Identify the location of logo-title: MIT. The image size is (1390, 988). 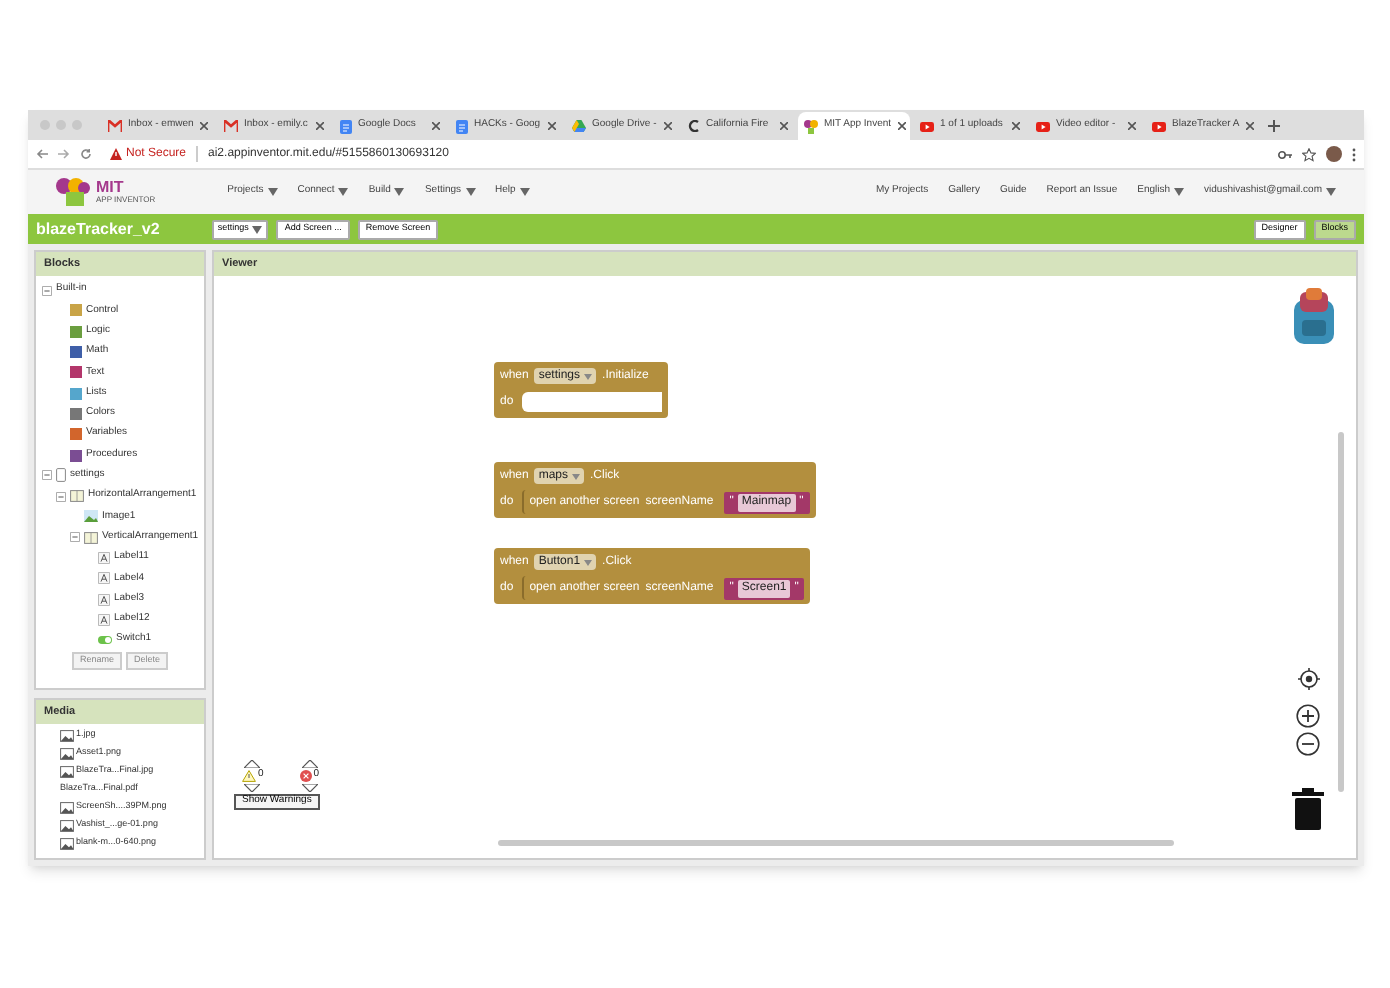
(111, 188).